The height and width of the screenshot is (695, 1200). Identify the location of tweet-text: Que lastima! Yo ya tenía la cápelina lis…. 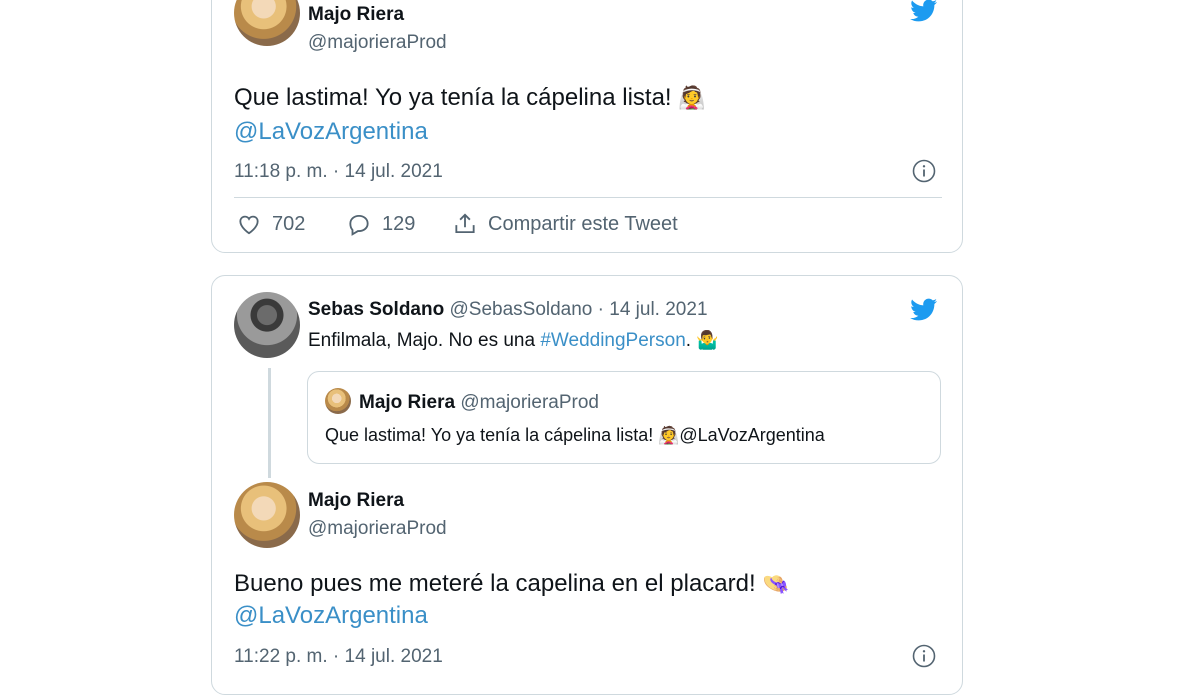
(470, 98).